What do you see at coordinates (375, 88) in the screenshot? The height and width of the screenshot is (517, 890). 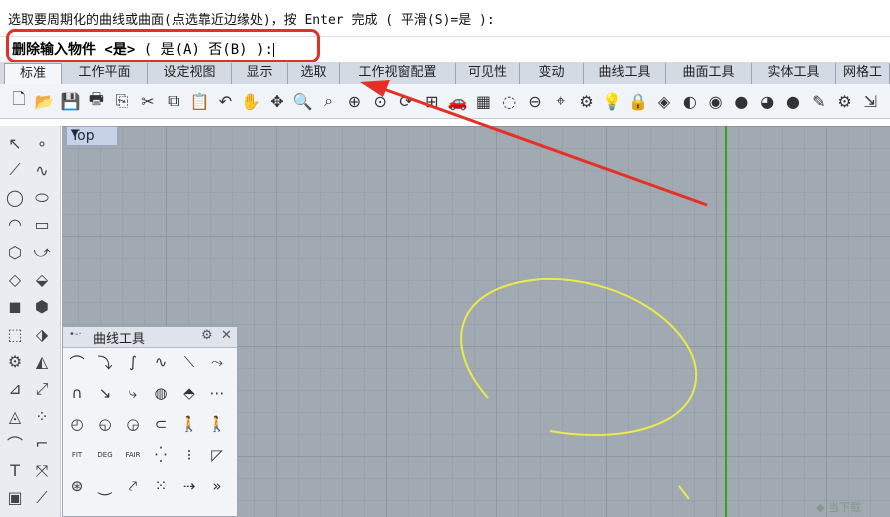 I see `annotation-arrow-head` at bounding box center [375, 88].